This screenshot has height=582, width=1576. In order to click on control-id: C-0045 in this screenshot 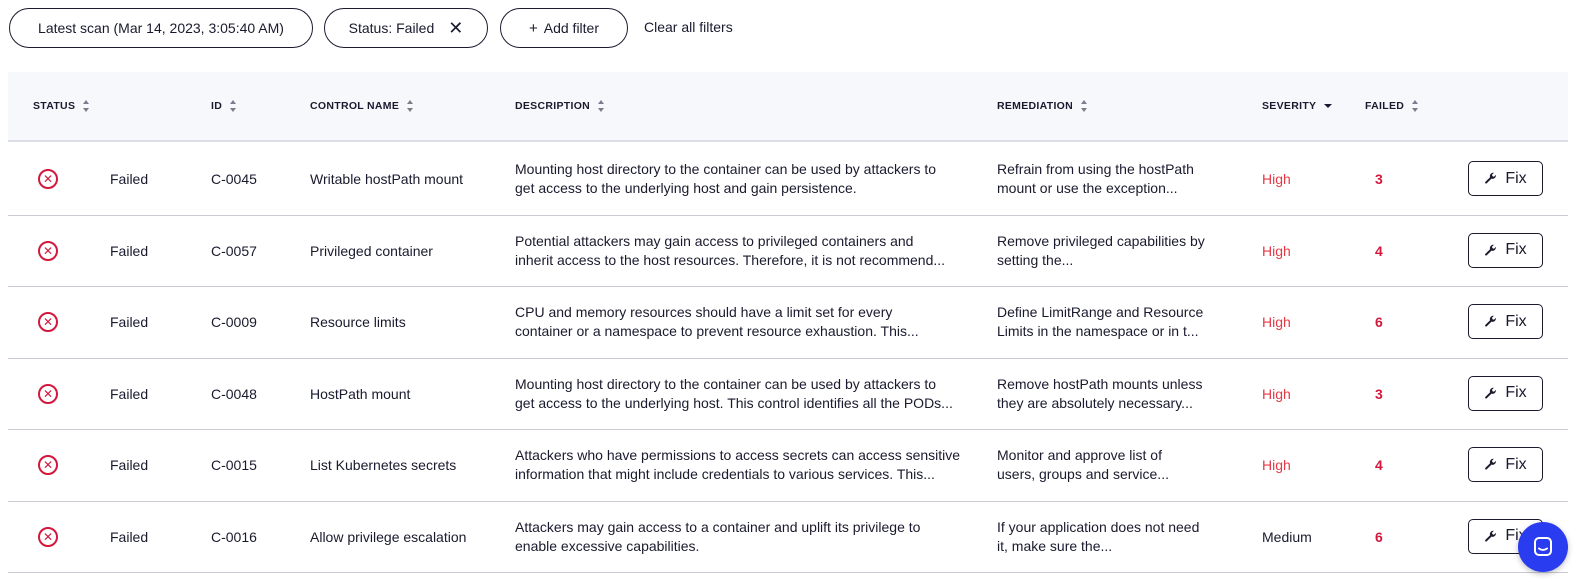, I will do `click(234, 179)`.